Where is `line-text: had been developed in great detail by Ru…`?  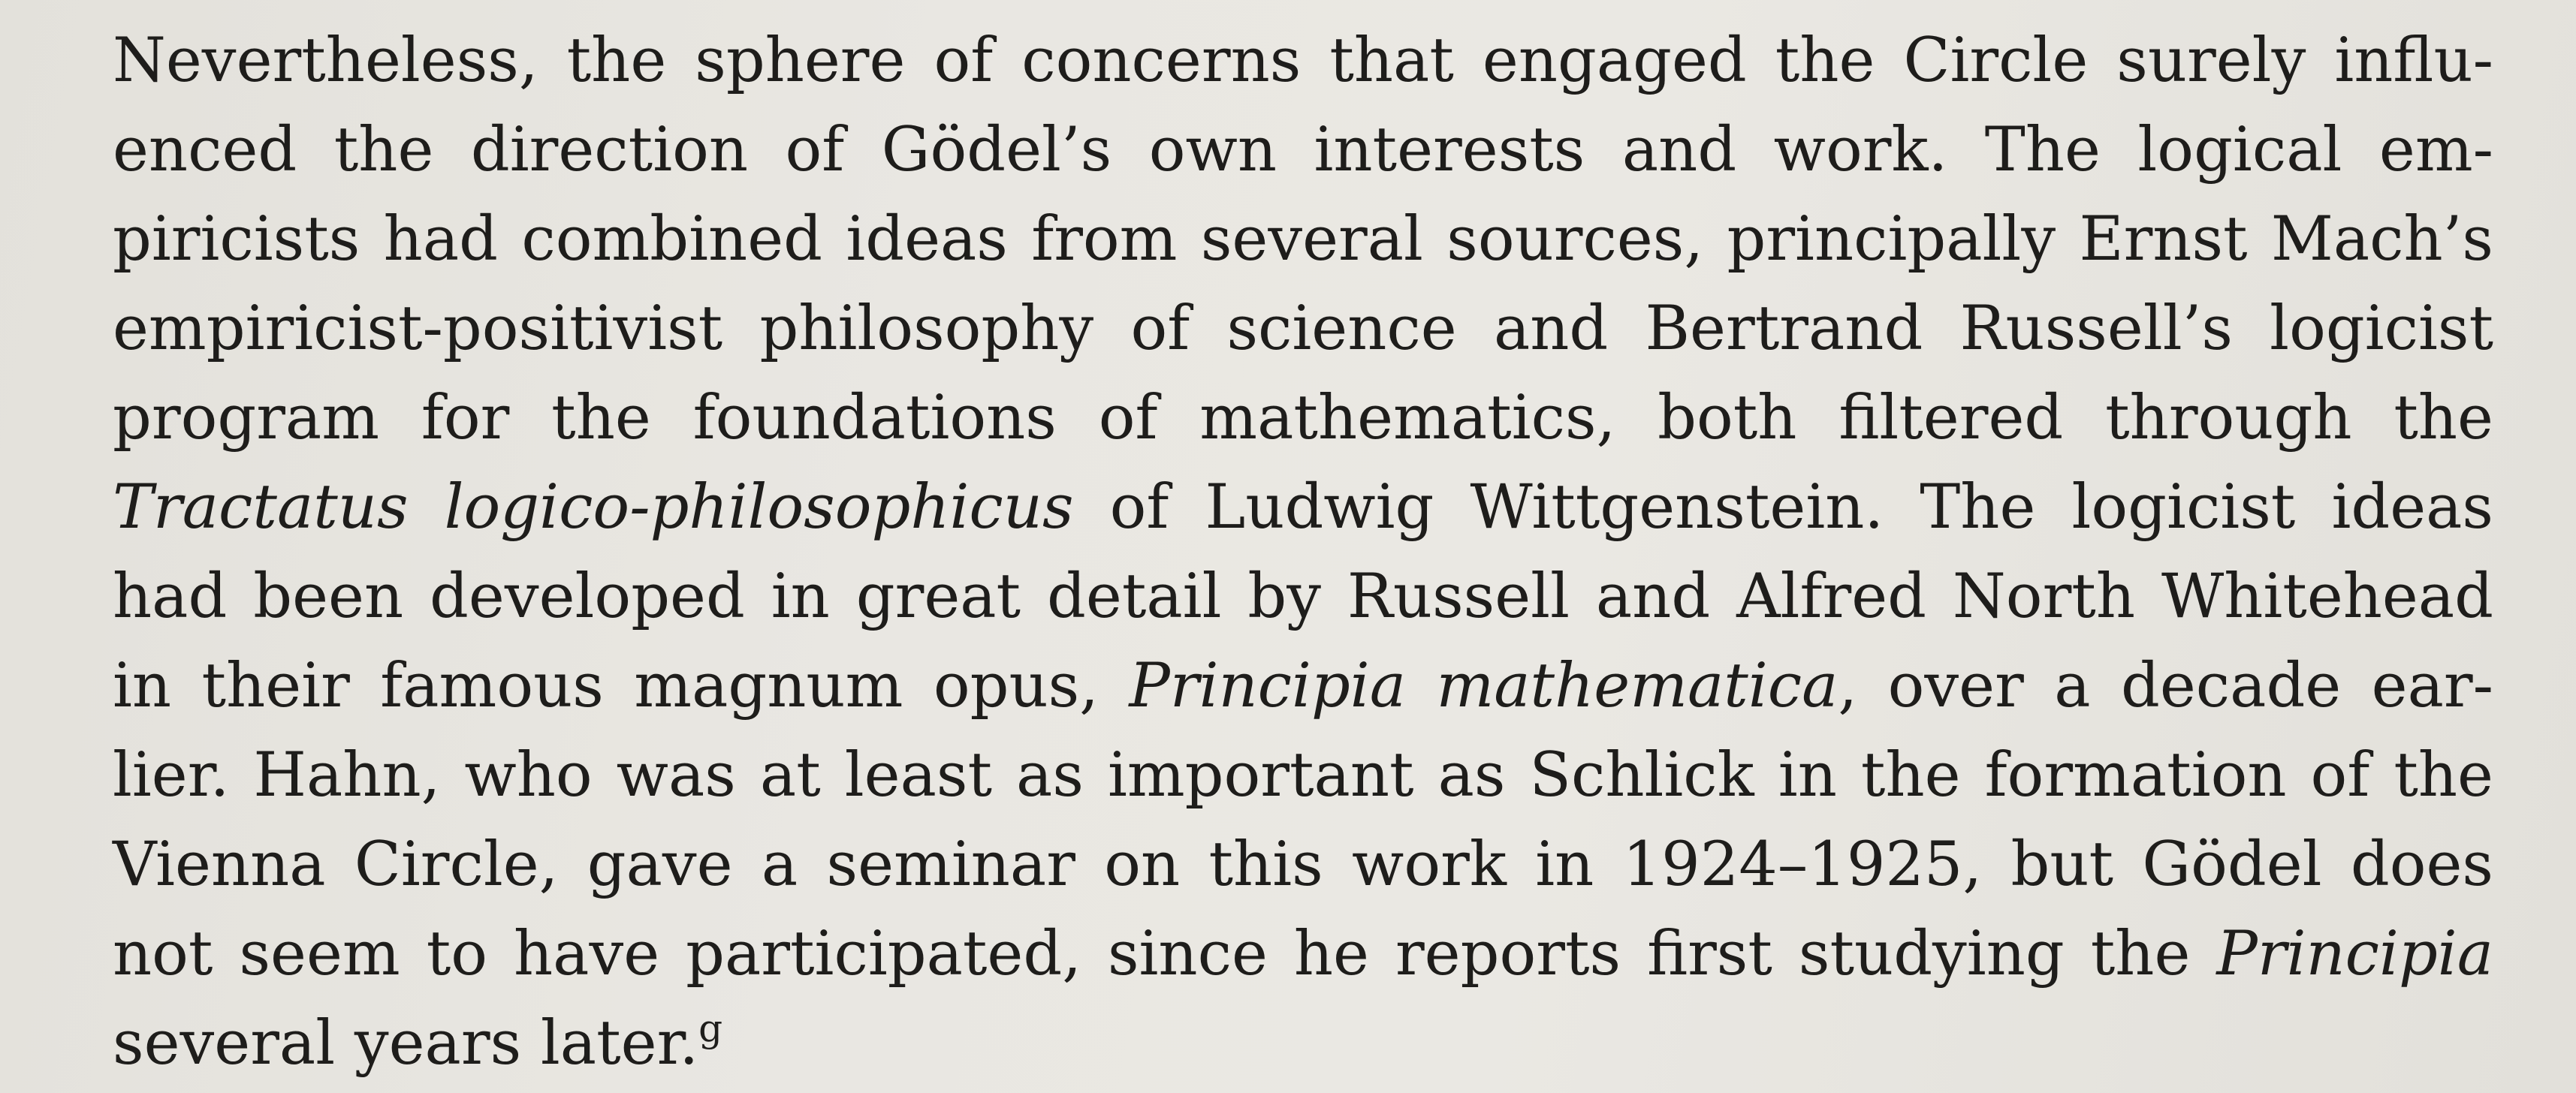 line-text: had been developed in great detail by Ru… is located at coordinates (1303, 597).